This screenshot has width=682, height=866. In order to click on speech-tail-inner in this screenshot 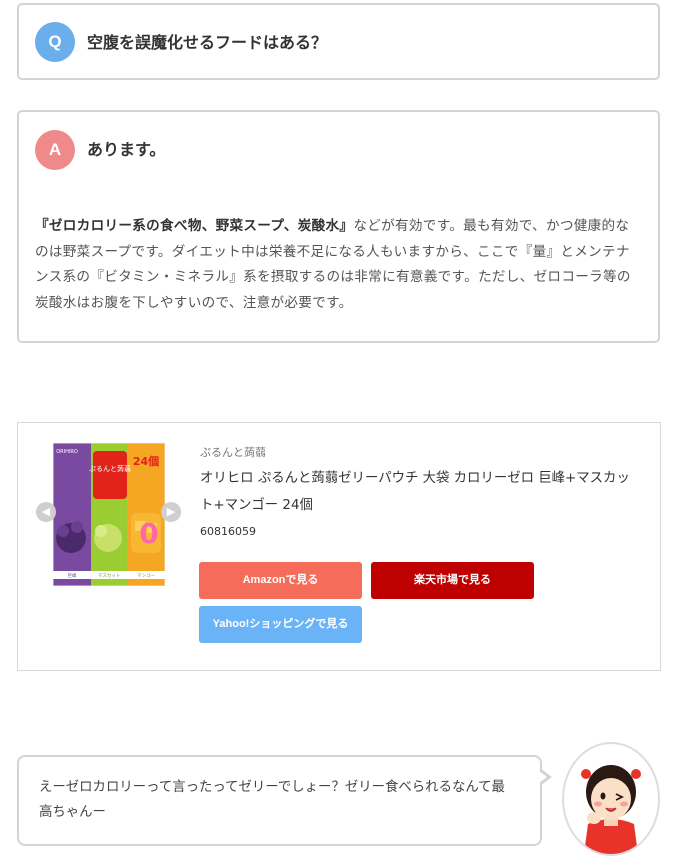, I will do `click(543, 777)`.